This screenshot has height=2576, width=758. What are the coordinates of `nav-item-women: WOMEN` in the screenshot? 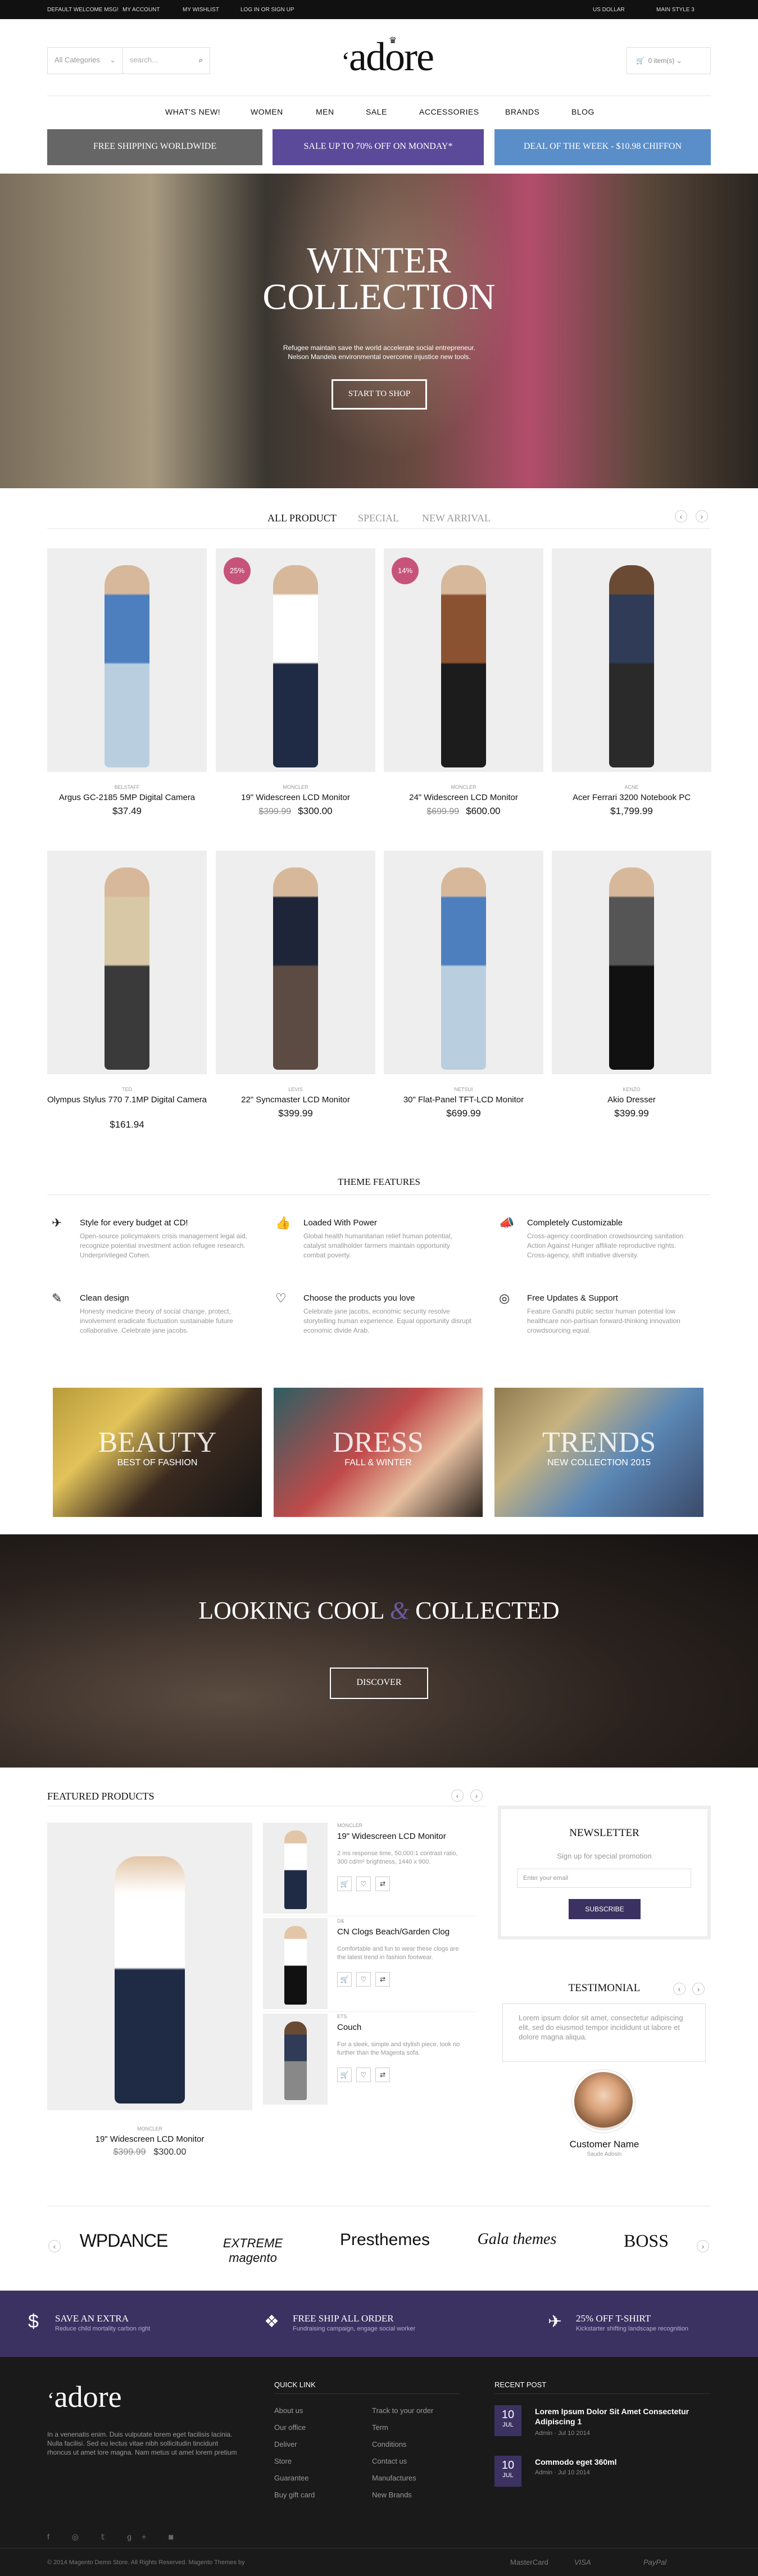 It's located at (267, 112).